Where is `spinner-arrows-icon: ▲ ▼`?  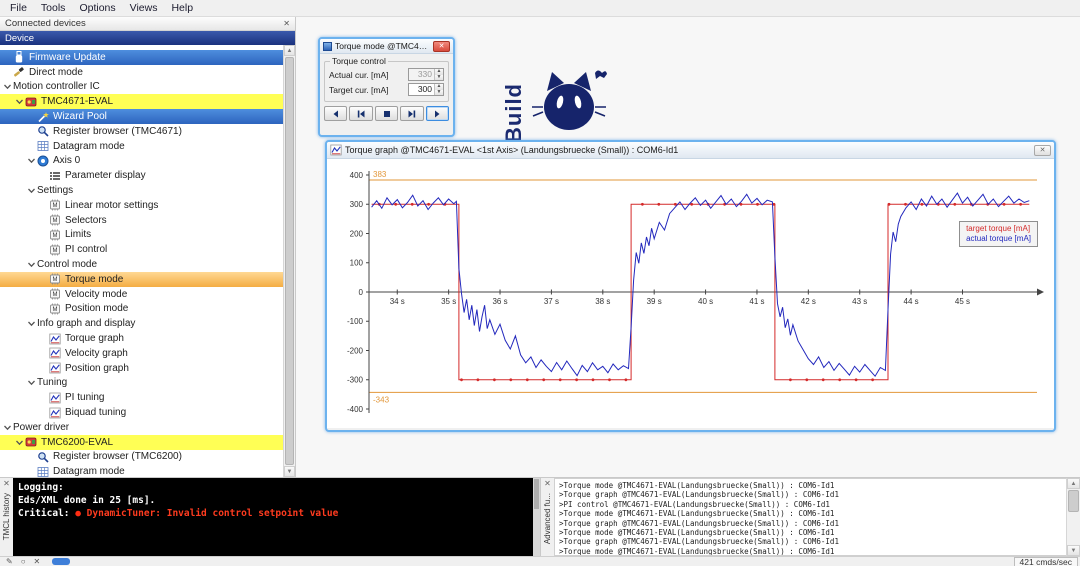 spinner-arrows-icon: ▲ ▼ is located at coordinates (438, 89).